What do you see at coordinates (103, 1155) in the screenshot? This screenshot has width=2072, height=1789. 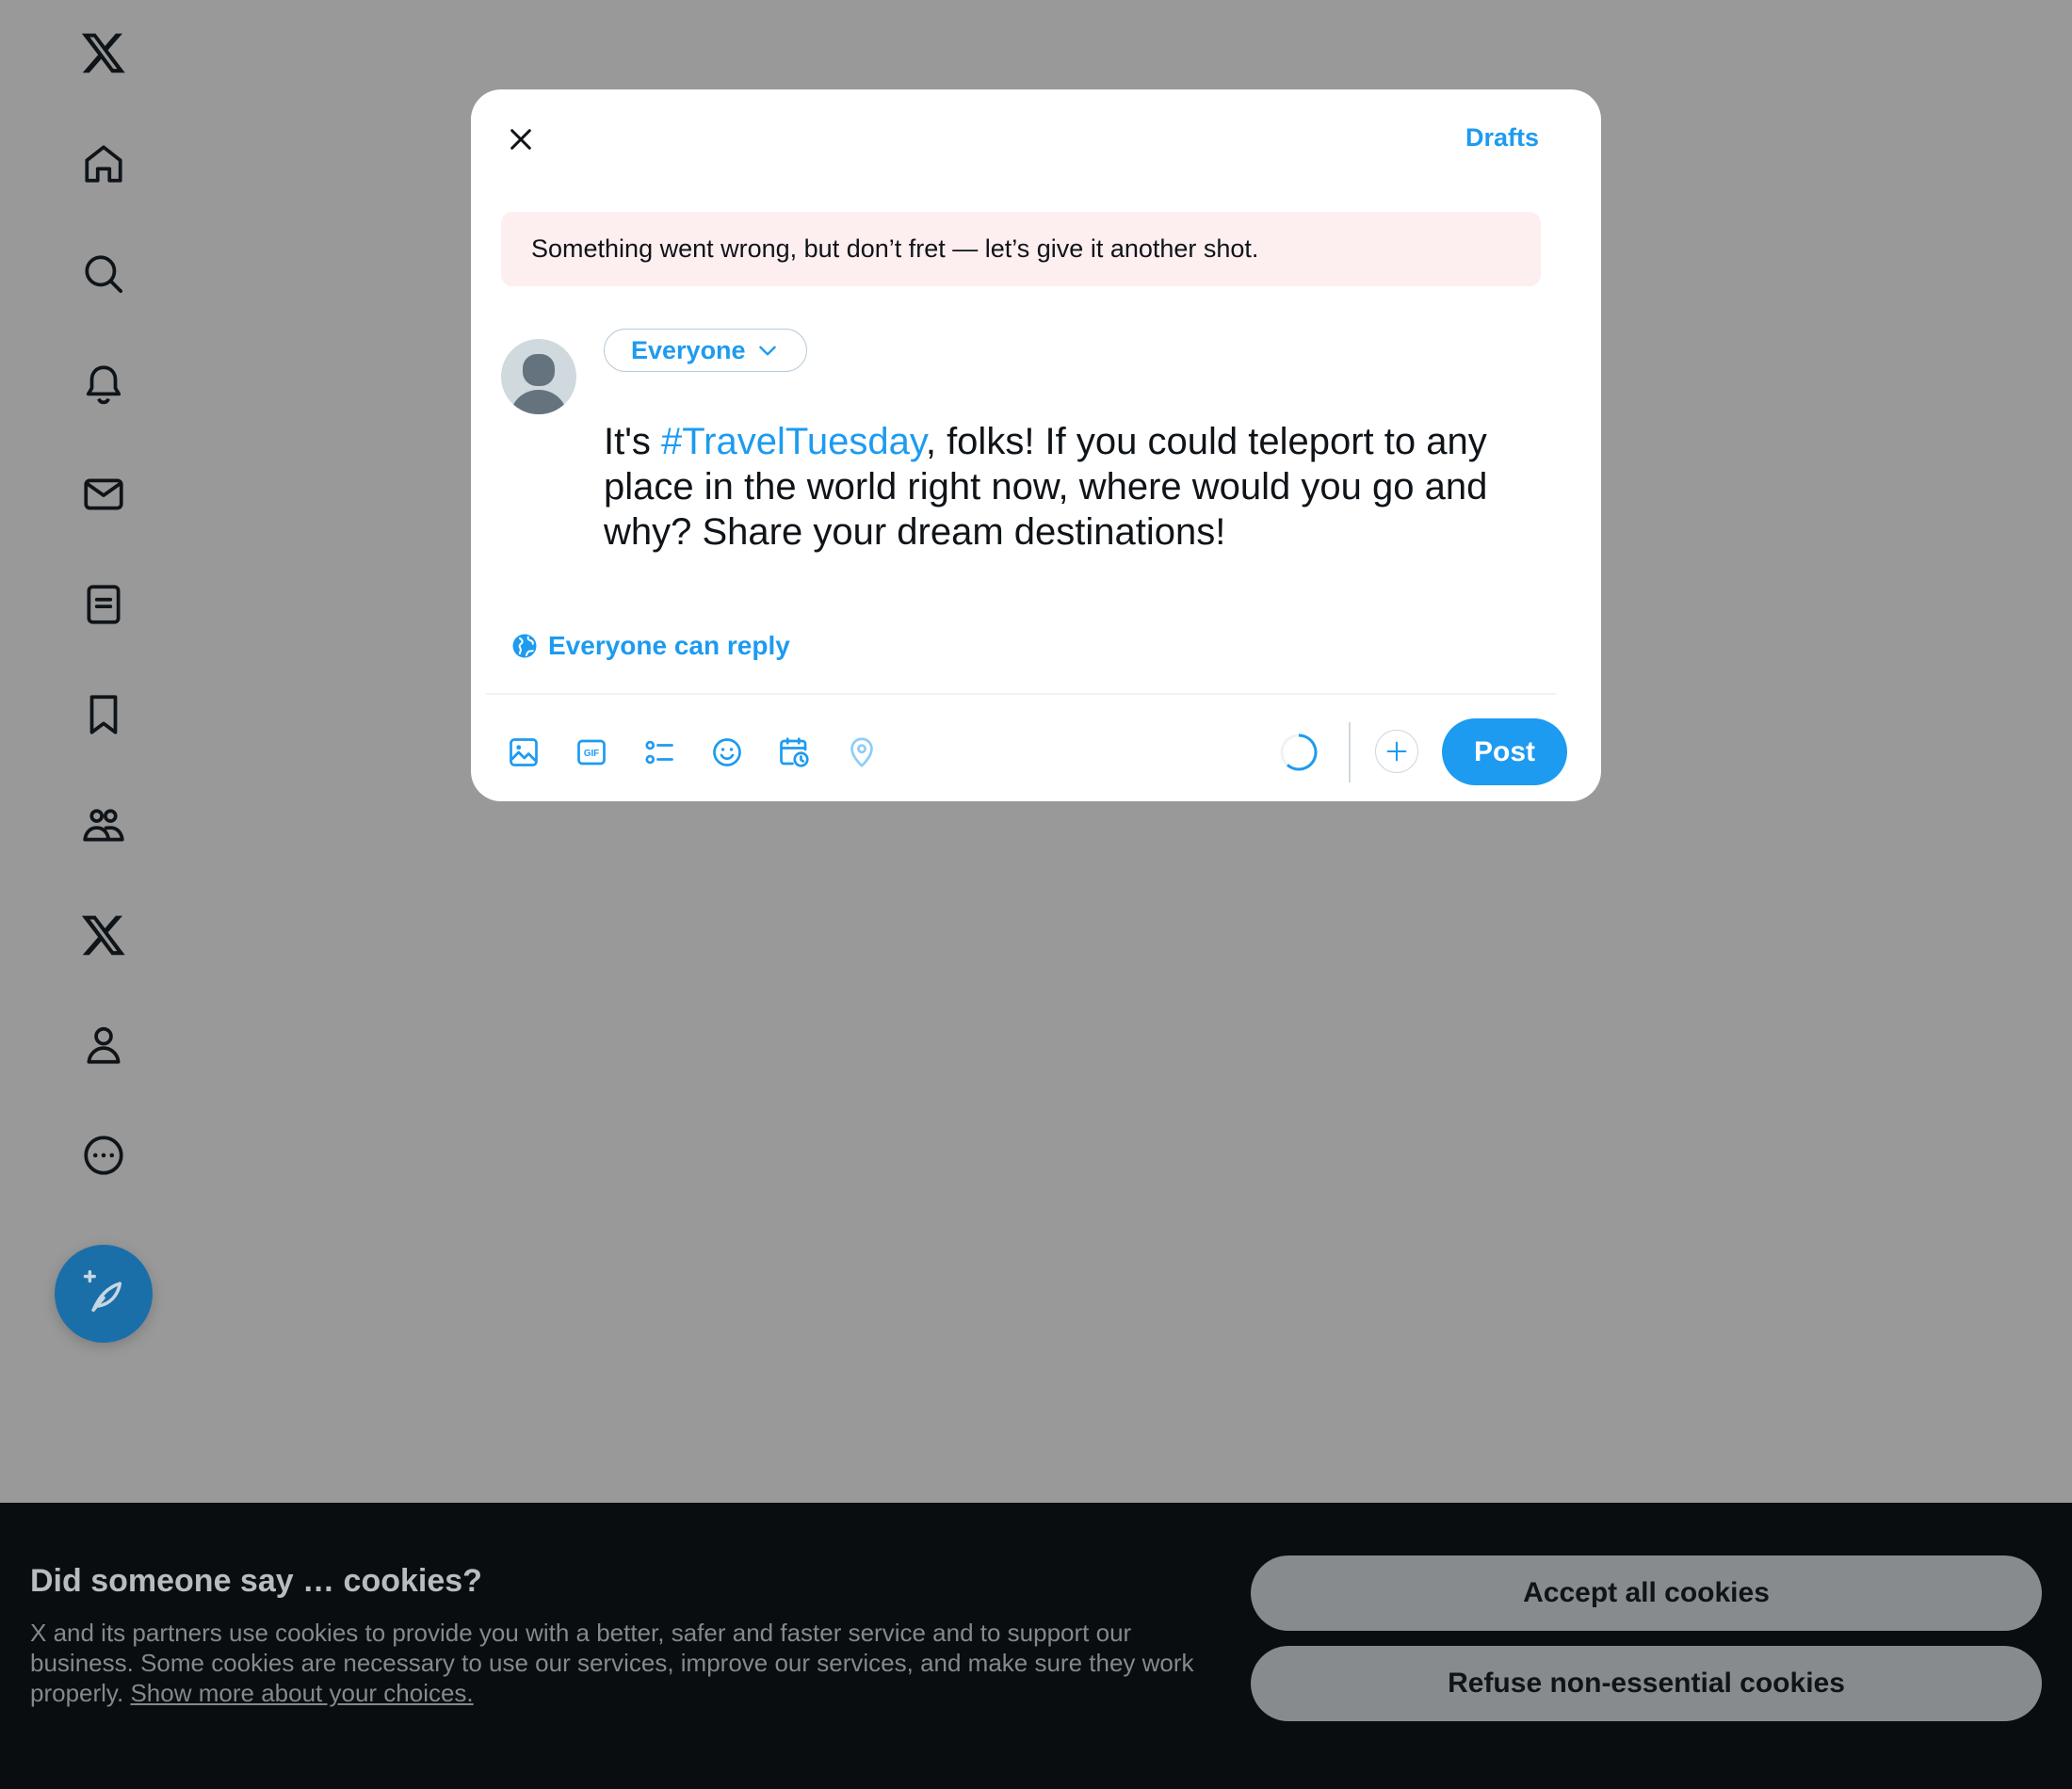 I see `more-circle-icon` at bounding box center [103, 1155].